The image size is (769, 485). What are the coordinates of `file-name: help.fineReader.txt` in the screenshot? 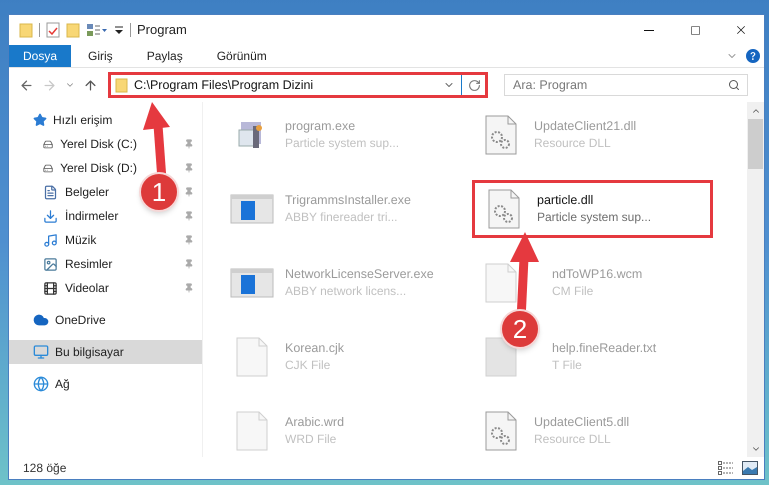 It's located at (604, 348).